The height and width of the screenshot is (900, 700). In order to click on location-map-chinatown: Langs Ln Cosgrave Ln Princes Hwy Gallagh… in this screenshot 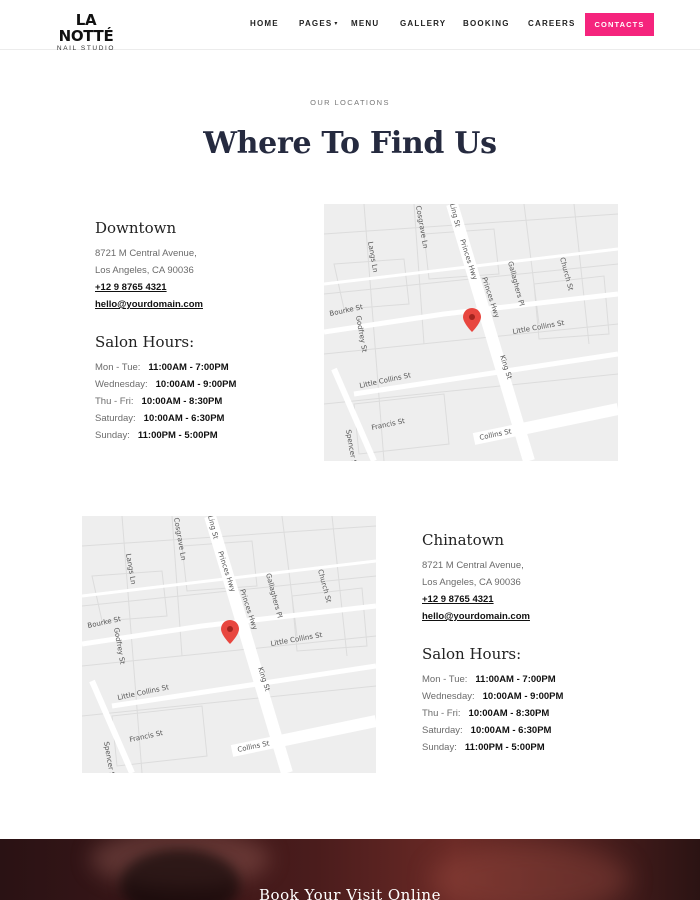, I will do `click(229, 644)`.